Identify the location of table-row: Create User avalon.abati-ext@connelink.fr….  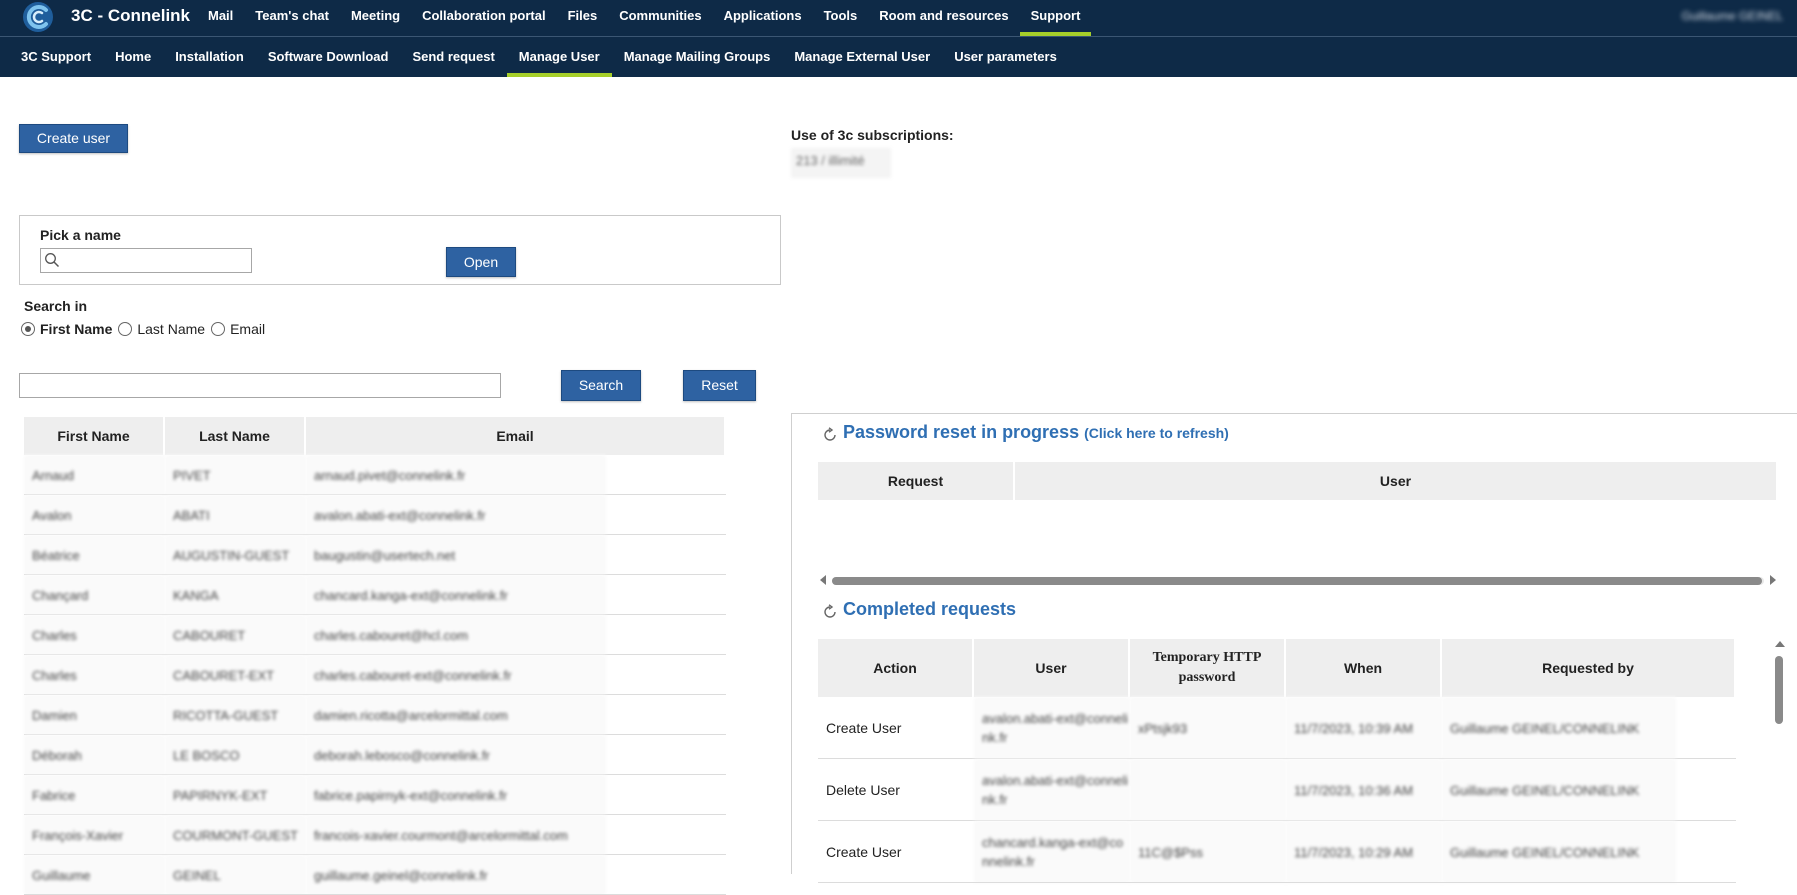
(1277, 728).